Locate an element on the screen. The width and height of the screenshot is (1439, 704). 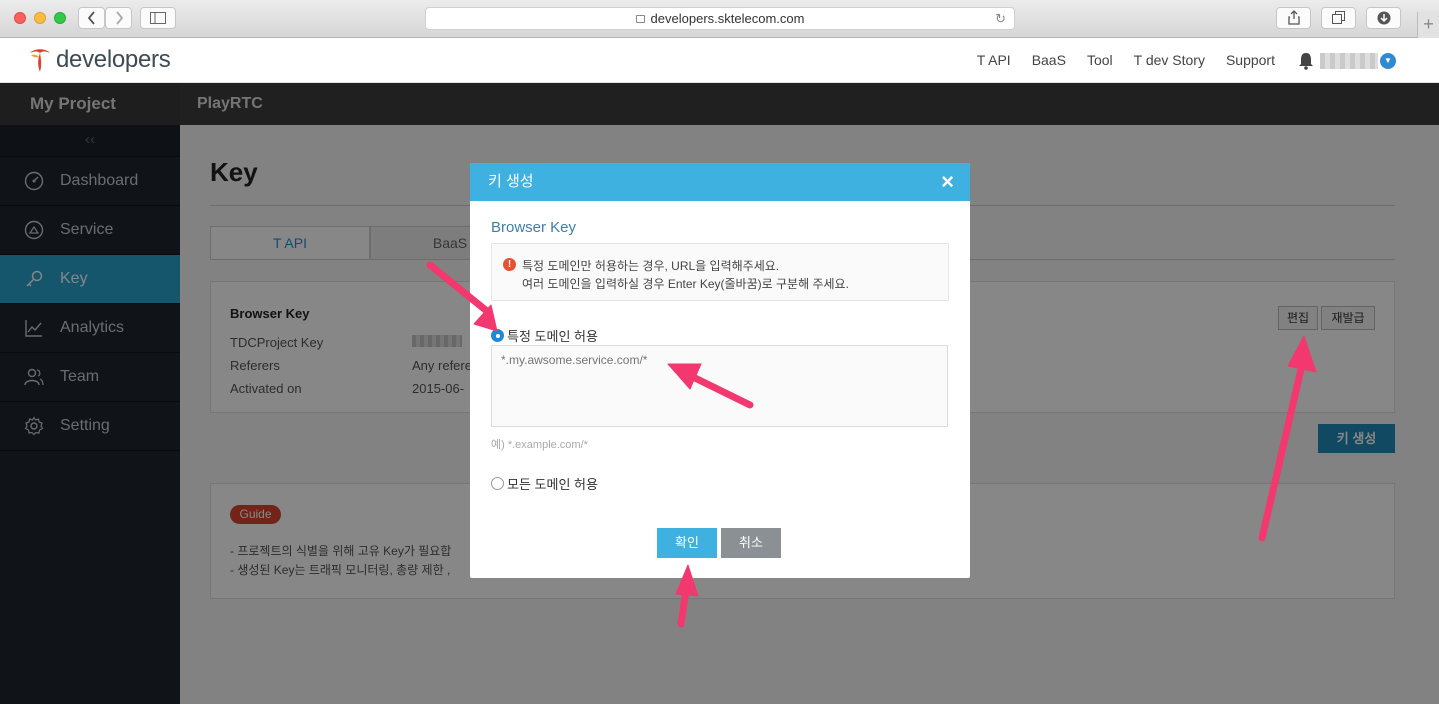
lock-icon is located at coordinates (640, 19).